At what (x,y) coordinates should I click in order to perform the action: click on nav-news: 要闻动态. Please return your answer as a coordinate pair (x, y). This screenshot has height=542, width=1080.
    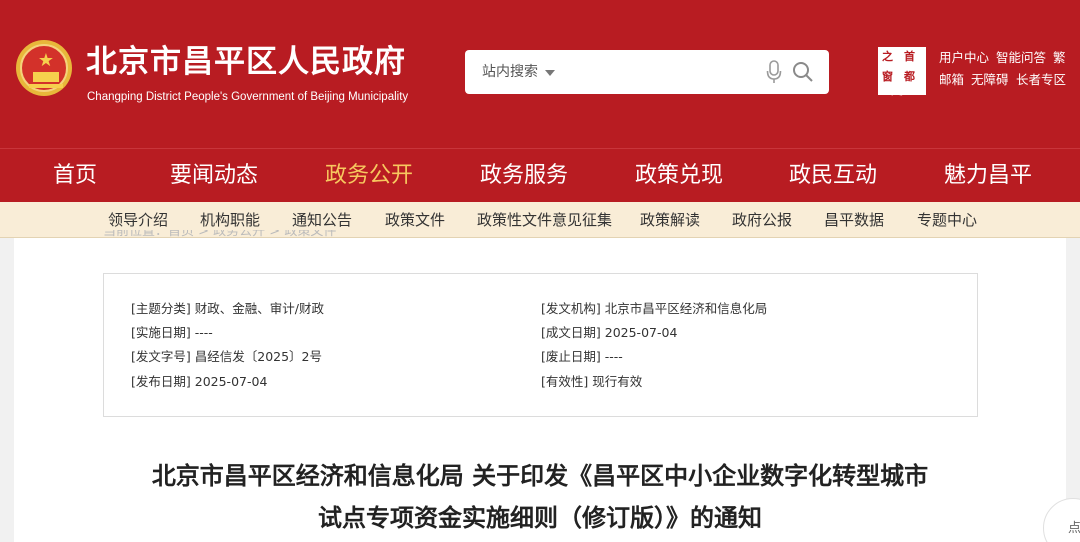
    Looking at the image, I should click on (214, 176).